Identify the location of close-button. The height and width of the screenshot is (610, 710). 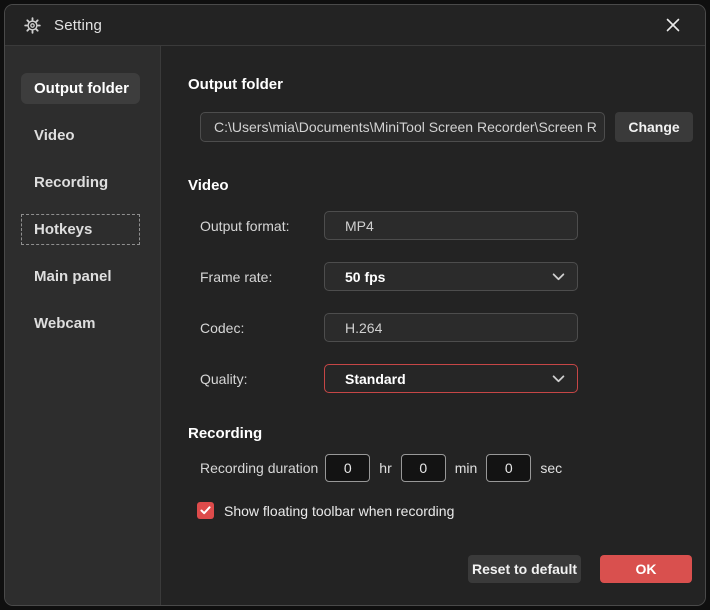
(673, 25).